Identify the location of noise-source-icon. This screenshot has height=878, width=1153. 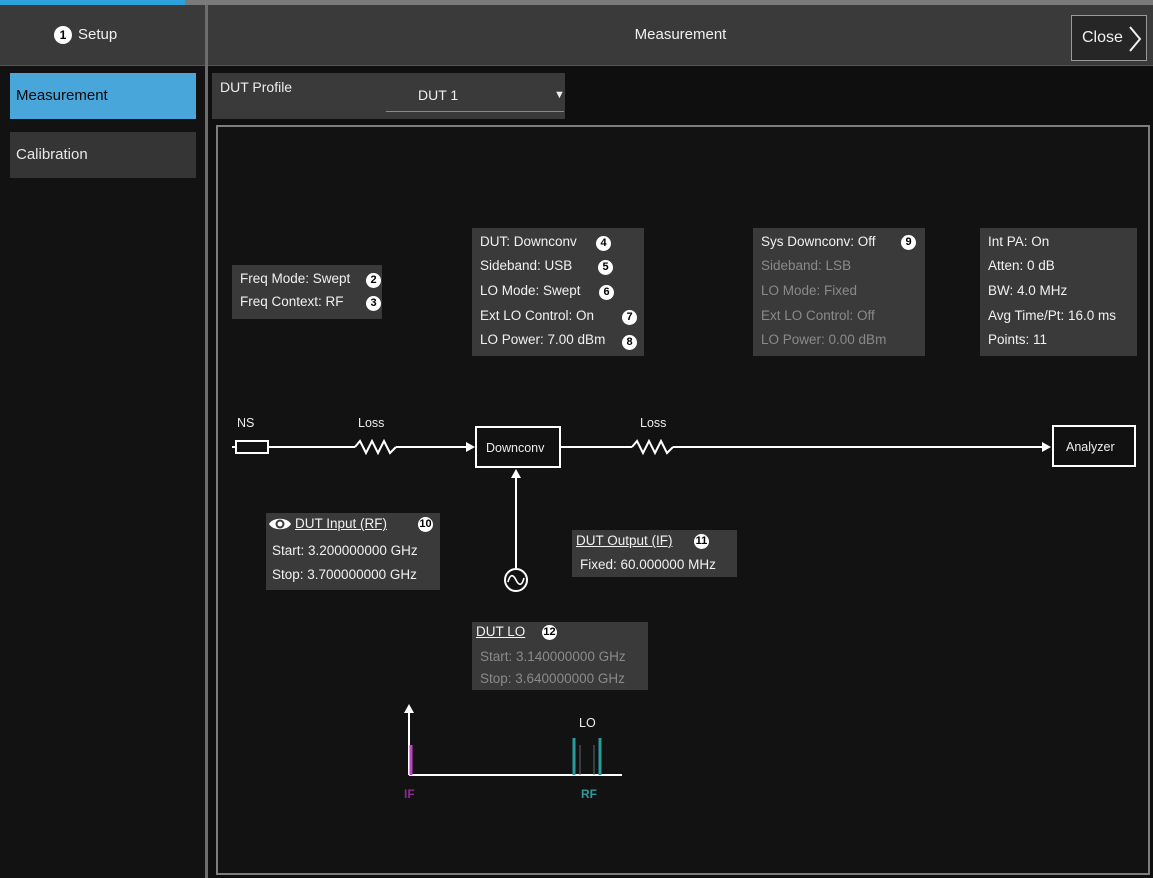
(250, 447).